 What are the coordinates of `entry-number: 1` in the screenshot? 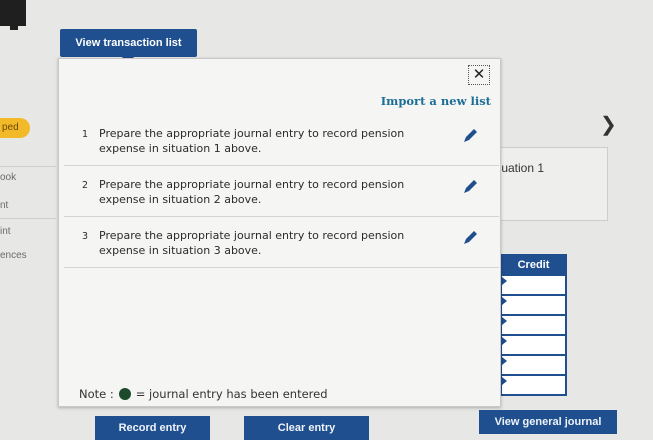 It's located at (85, 134).